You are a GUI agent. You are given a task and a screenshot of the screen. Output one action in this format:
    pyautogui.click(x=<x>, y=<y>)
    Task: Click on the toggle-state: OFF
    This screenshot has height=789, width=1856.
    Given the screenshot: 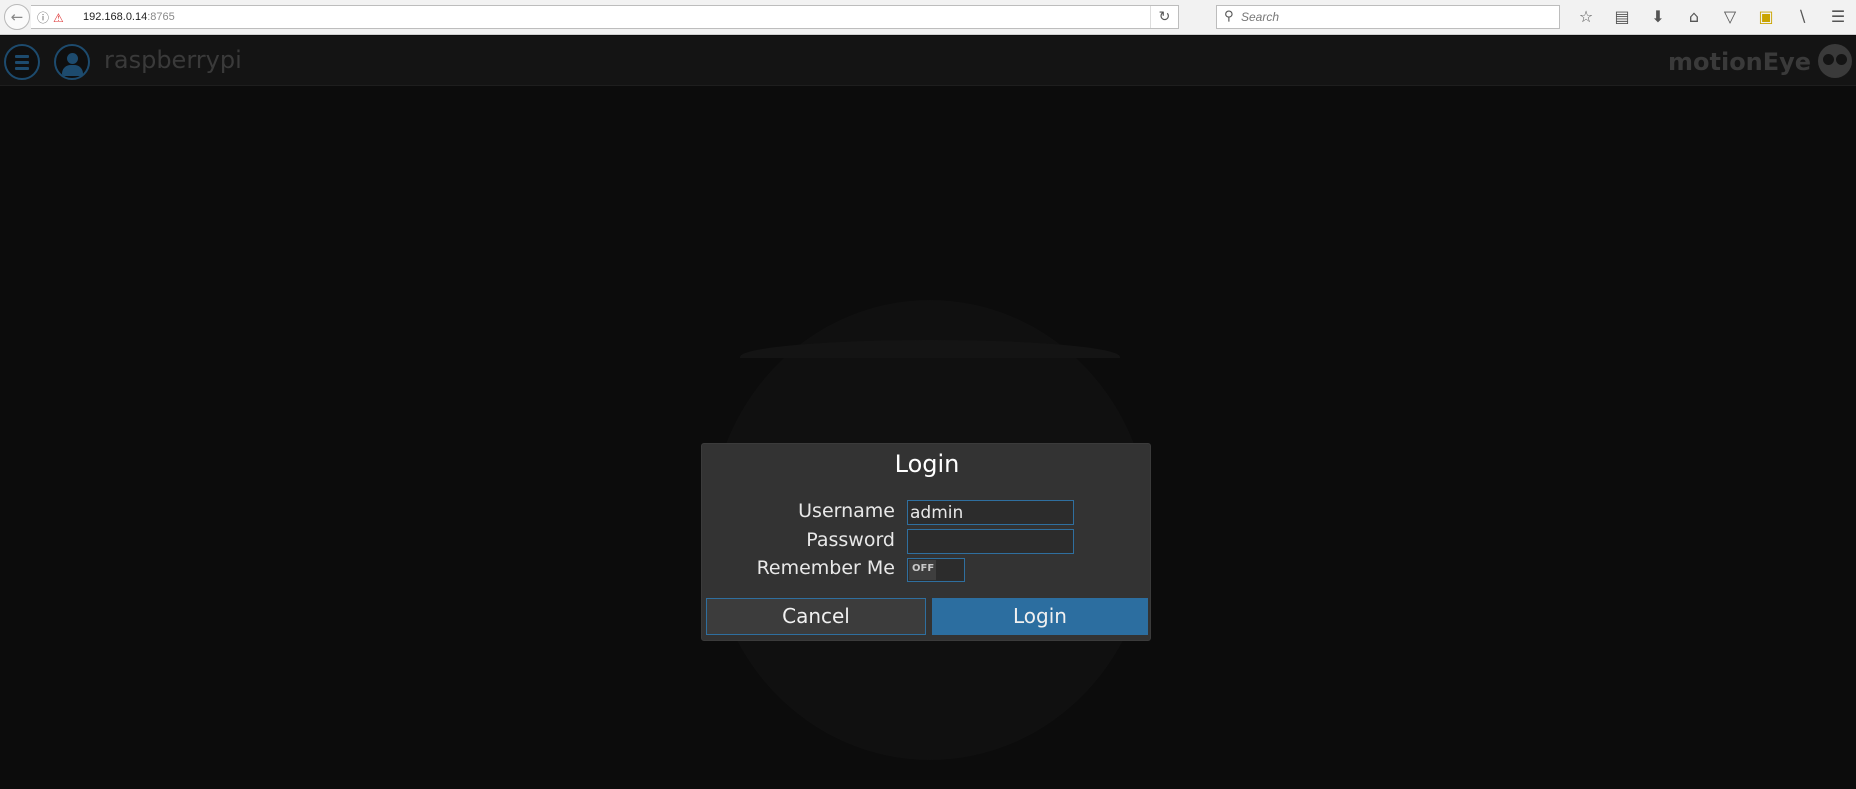 What is the action you would take?
    pyautogui.click(x=923, y=568)
    